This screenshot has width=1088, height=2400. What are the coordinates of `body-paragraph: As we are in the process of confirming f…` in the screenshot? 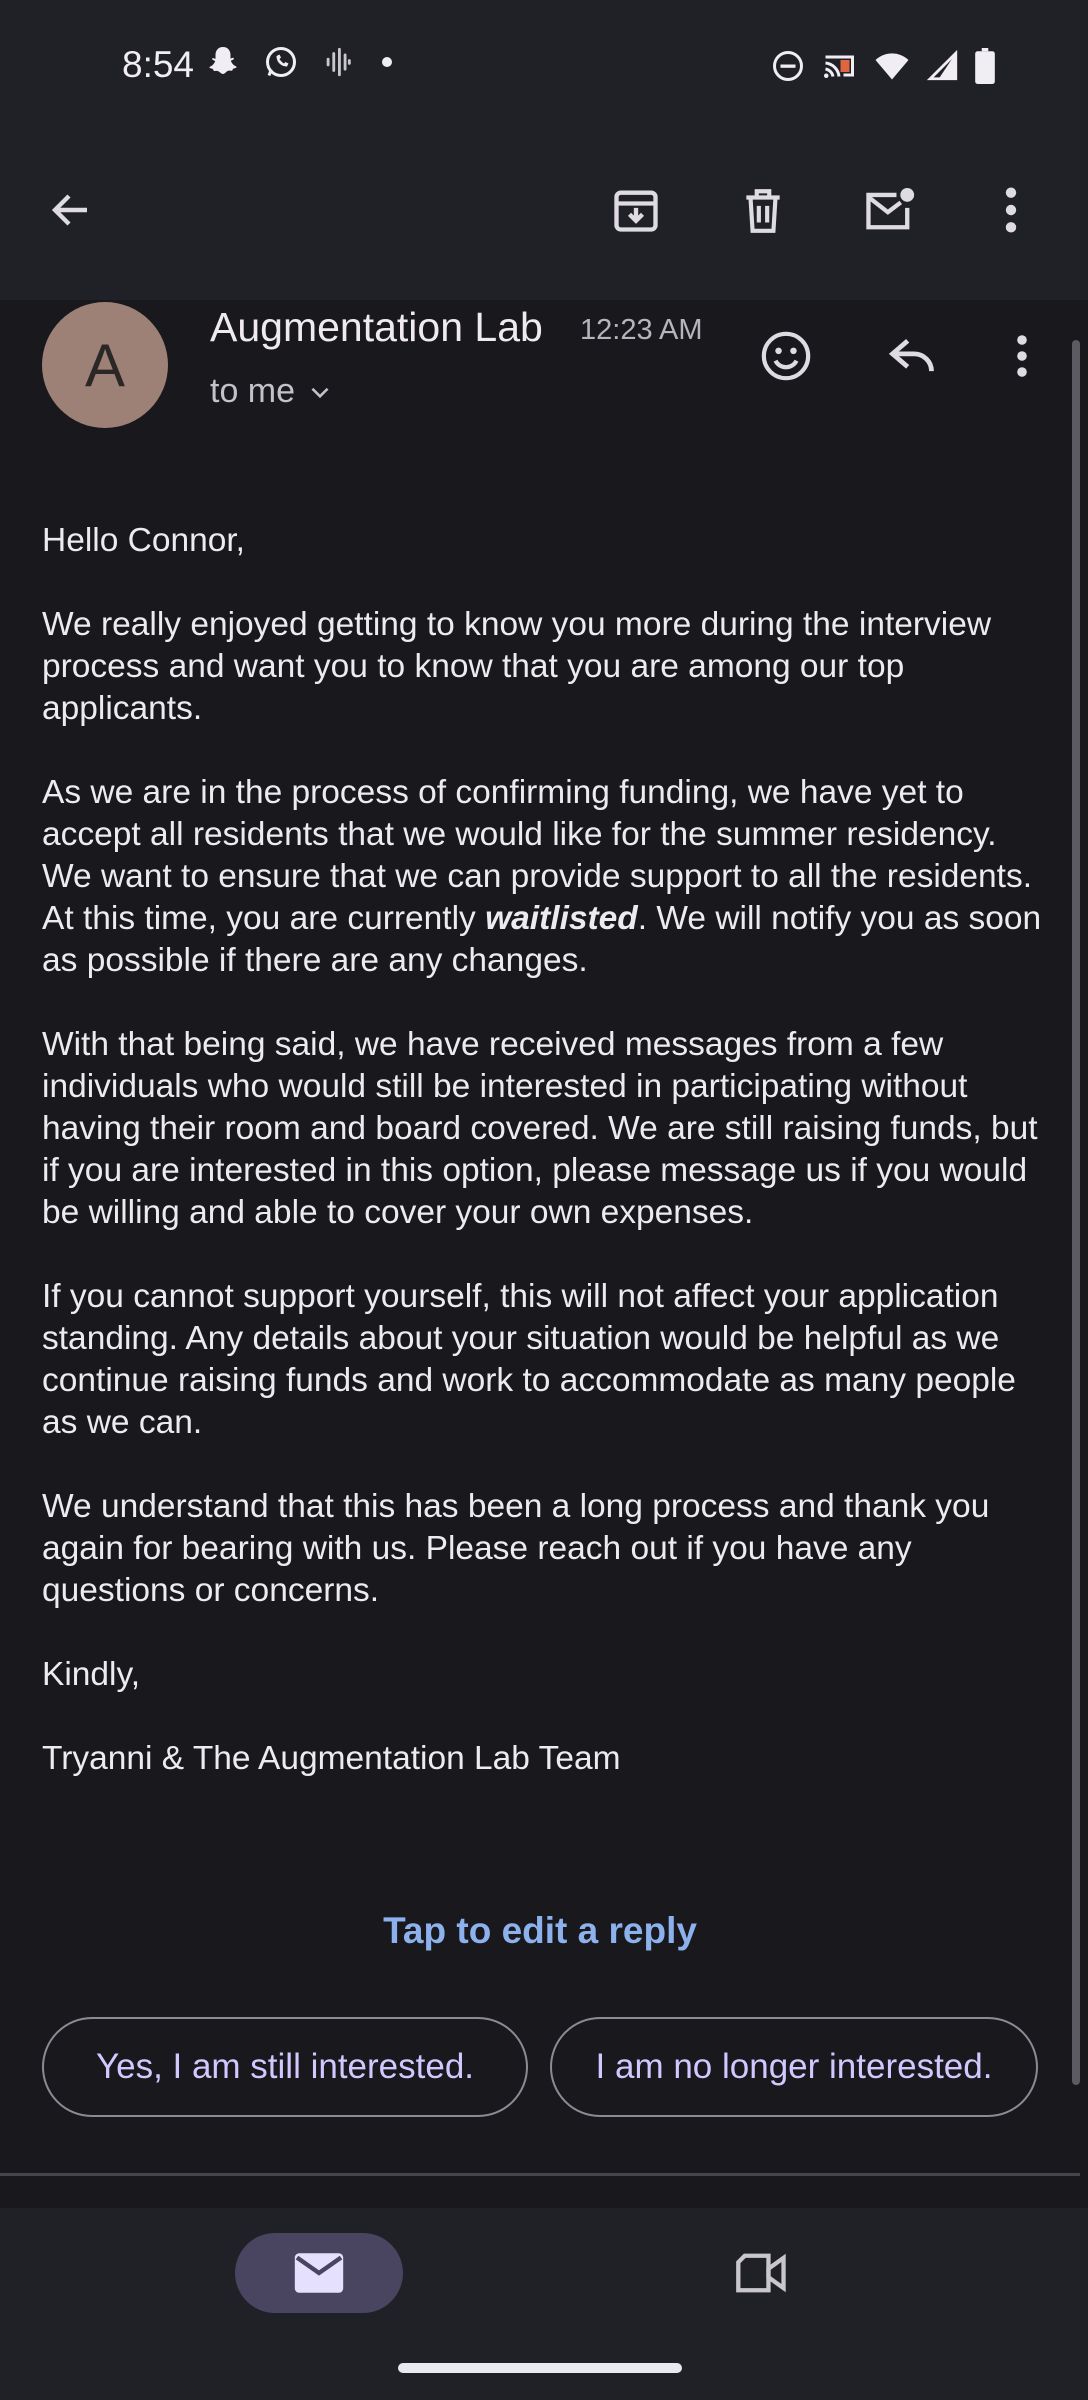 It's located at (547, 877).